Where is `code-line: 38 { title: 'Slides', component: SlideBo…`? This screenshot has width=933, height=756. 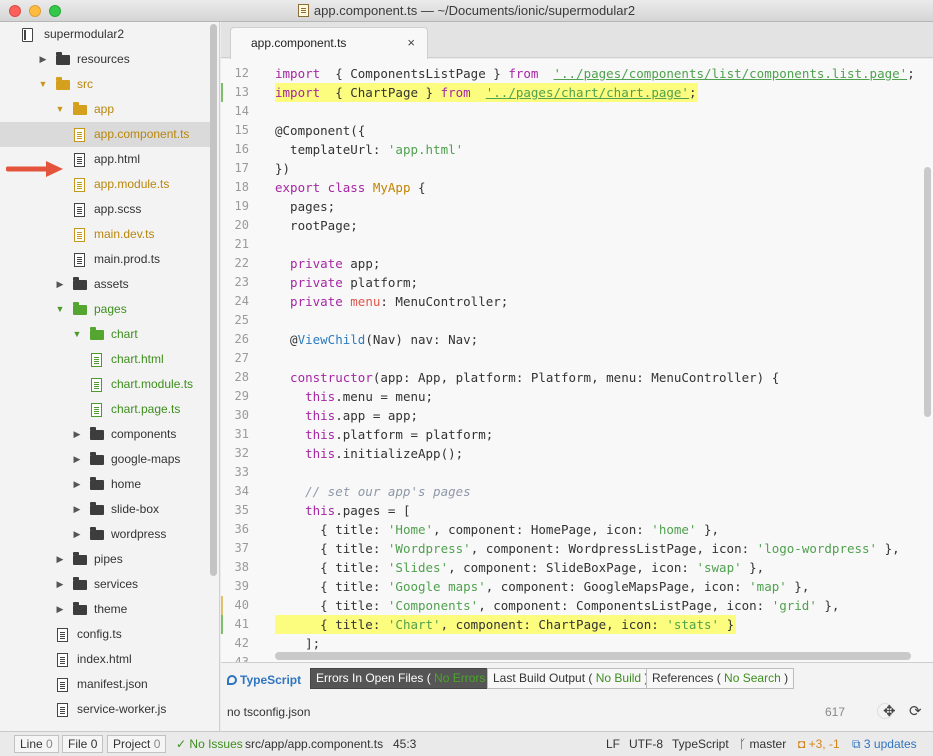
code-line: 38 { title: 'Slides', component: SlideBo… is located at coordinates (577, 567).